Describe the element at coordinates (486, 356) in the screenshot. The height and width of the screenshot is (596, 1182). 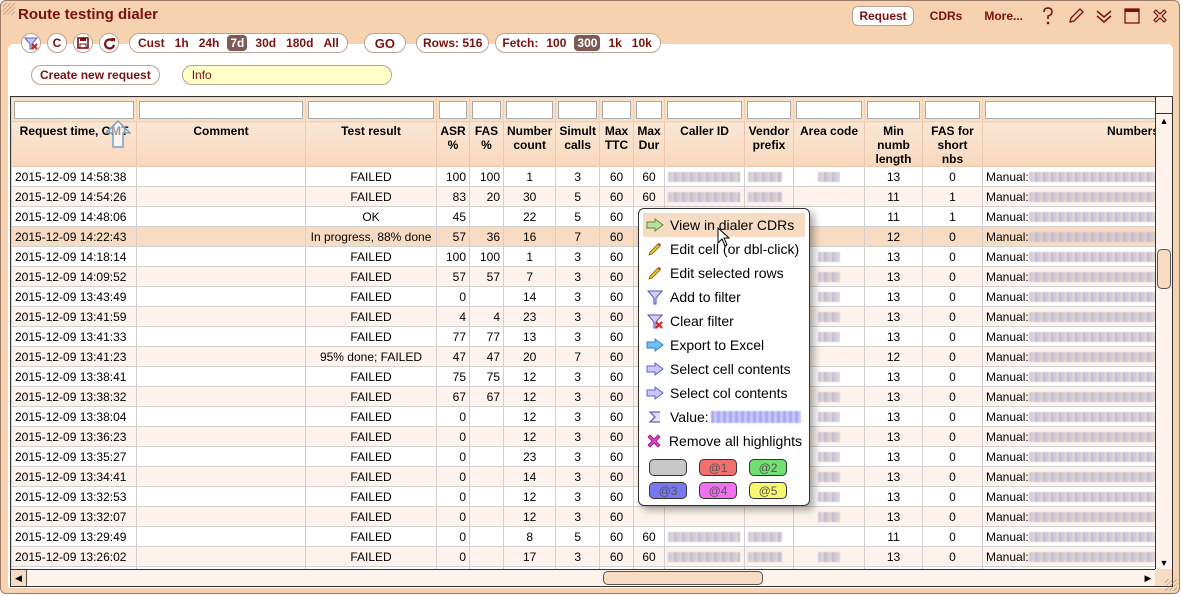
I see `fas-cell: 47` at that location.